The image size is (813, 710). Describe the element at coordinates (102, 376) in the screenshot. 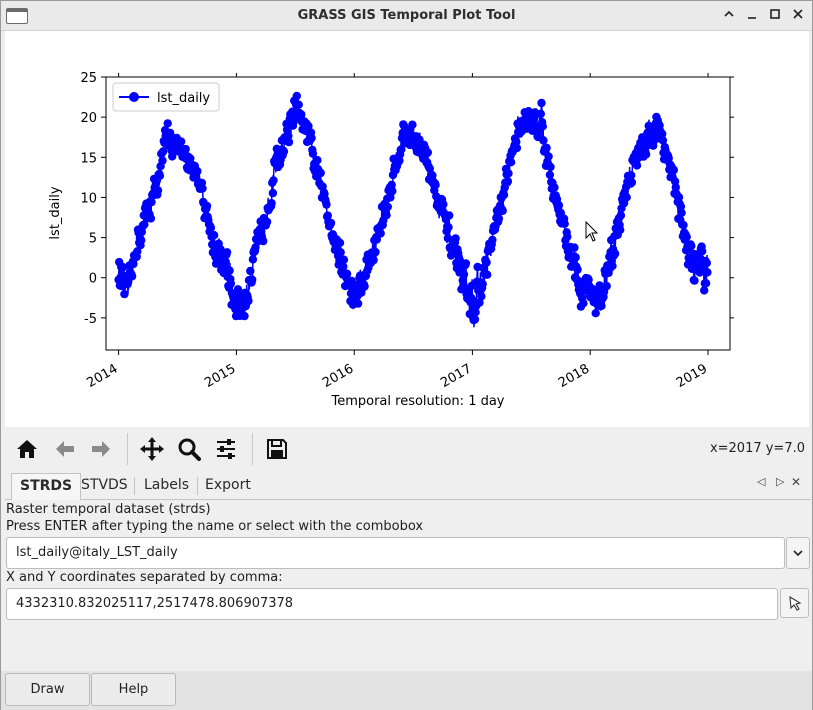

I see `x-tick-label: 2014` at that location.